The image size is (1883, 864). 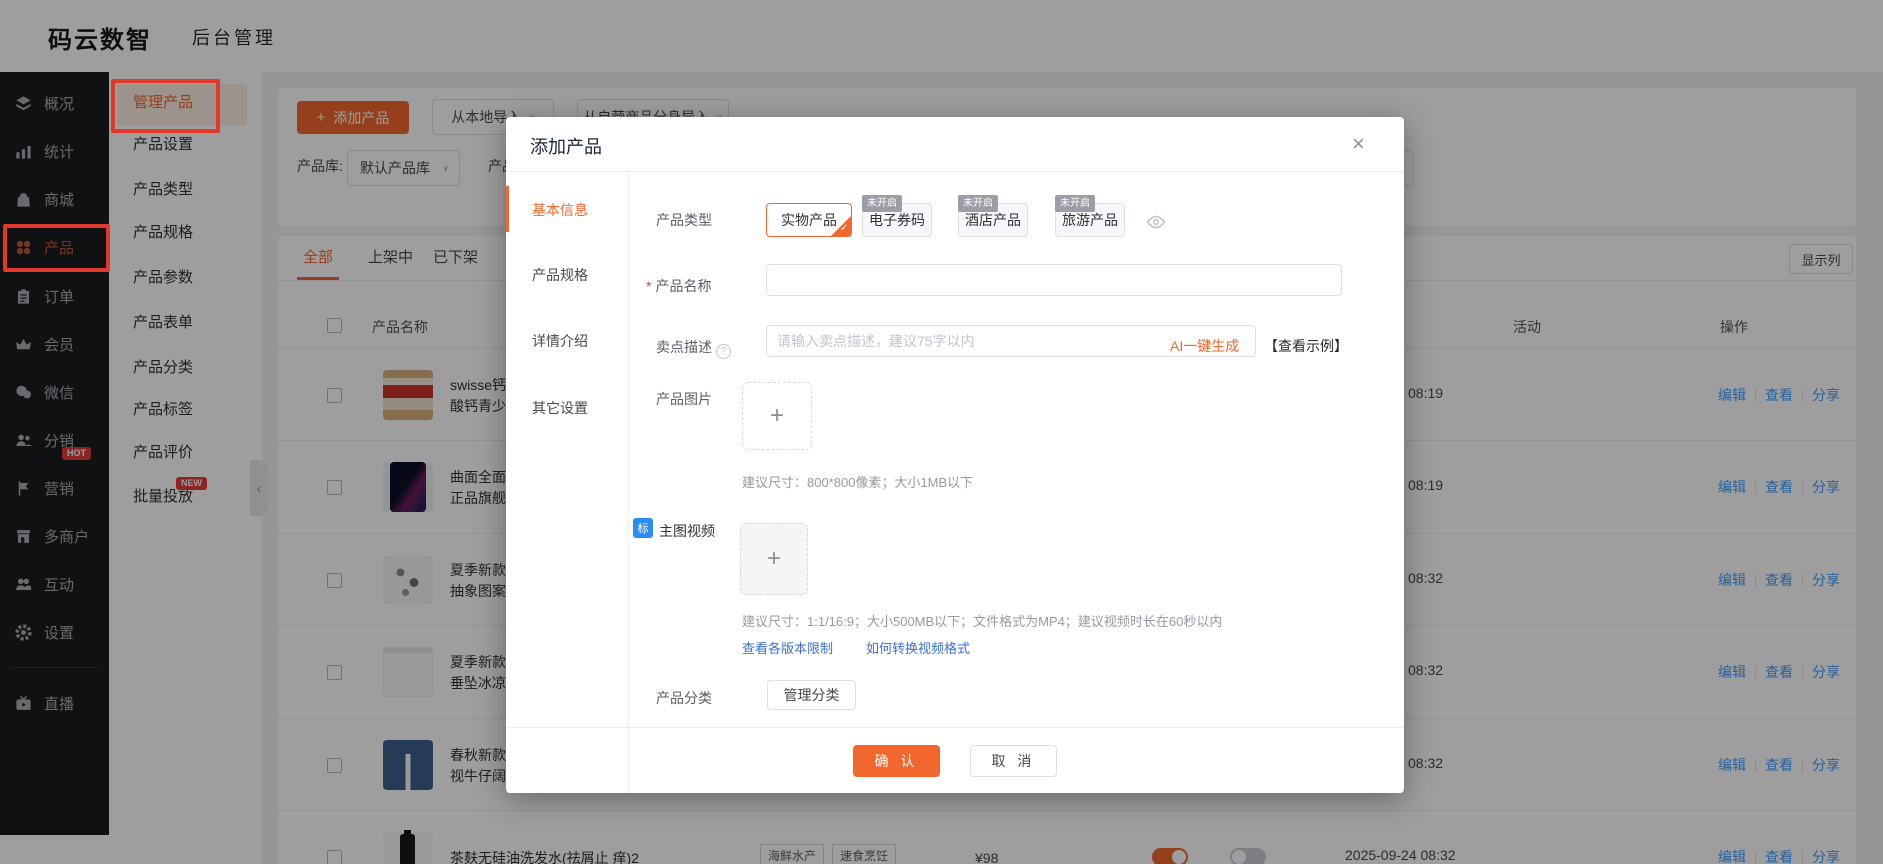 I want to click on type-option-physical: 实物产品 ✓, so click(x=809, y=220).